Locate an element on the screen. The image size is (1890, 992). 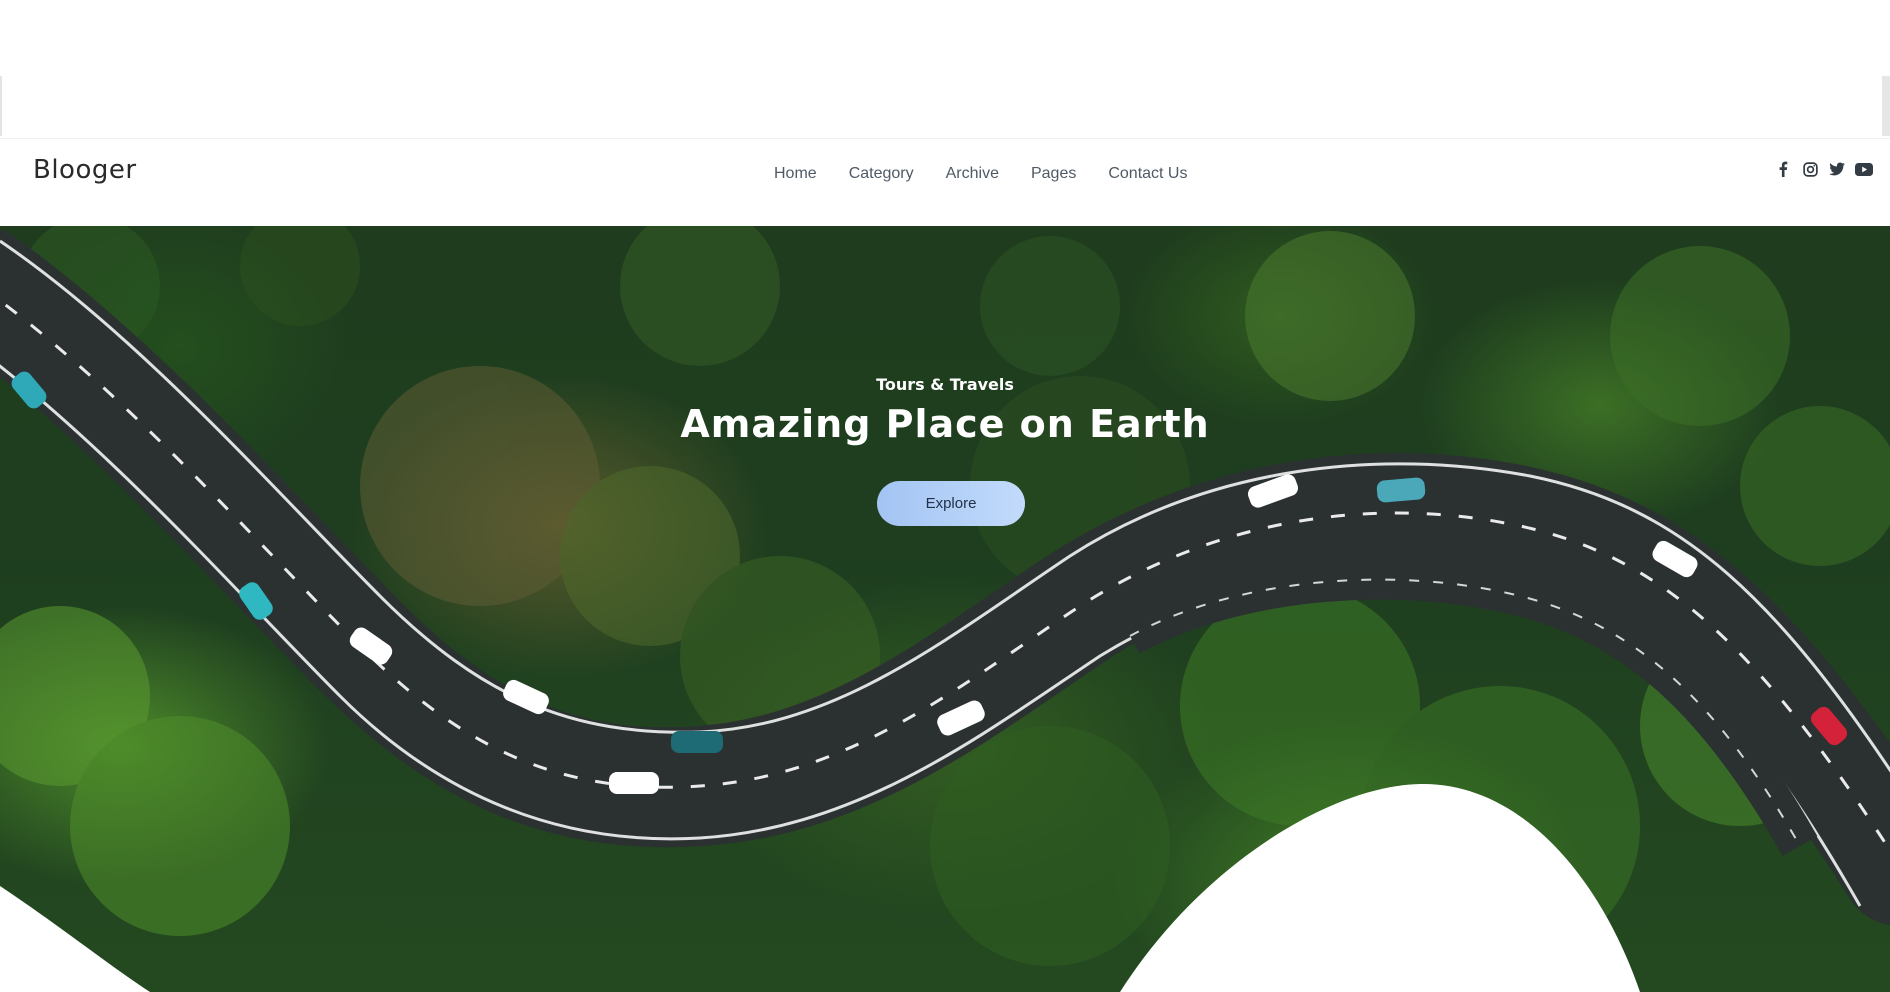
facebook-icon is located at coordinates (1783, 169).